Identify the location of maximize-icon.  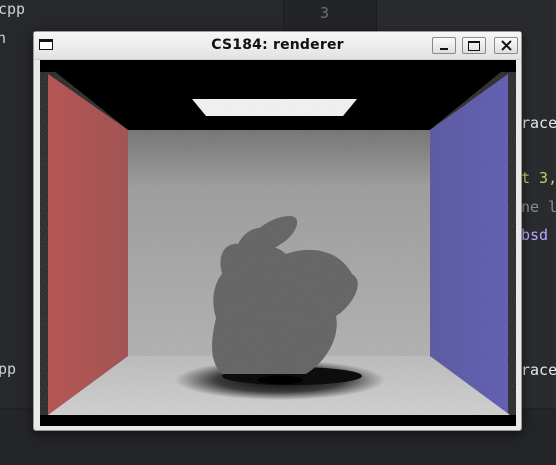
(474, 46).